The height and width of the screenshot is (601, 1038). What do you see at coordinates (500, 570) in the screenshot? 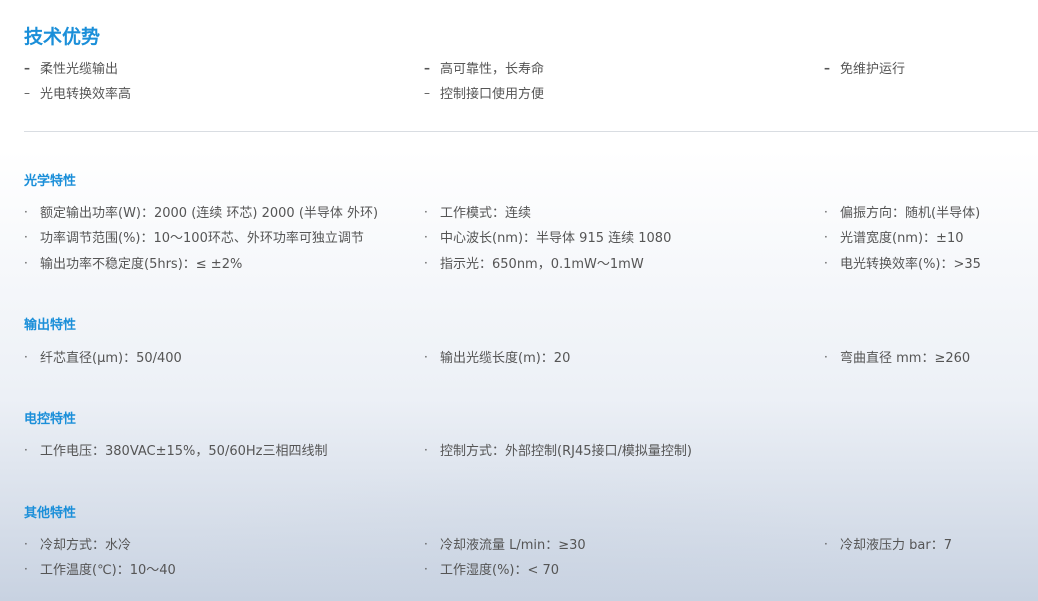
I see `spec-text: 工作湿度(%)：< 70` at bounding box center [500, 570].